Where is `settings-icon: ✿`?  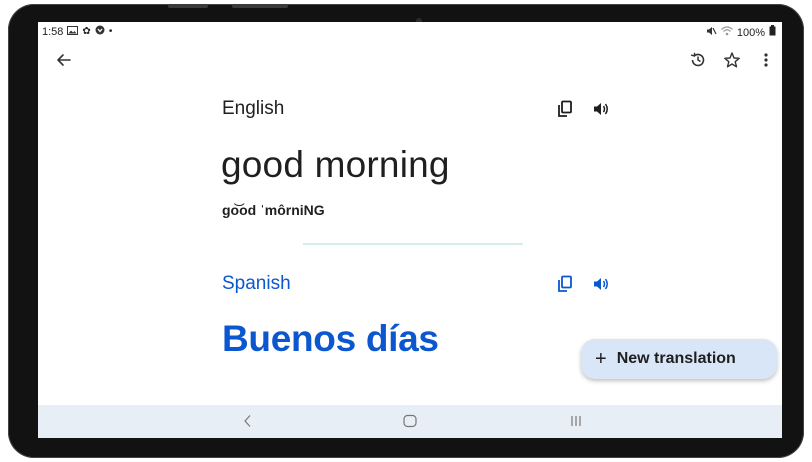 settings-icon: ✿ is located at coordinates (86, 31).